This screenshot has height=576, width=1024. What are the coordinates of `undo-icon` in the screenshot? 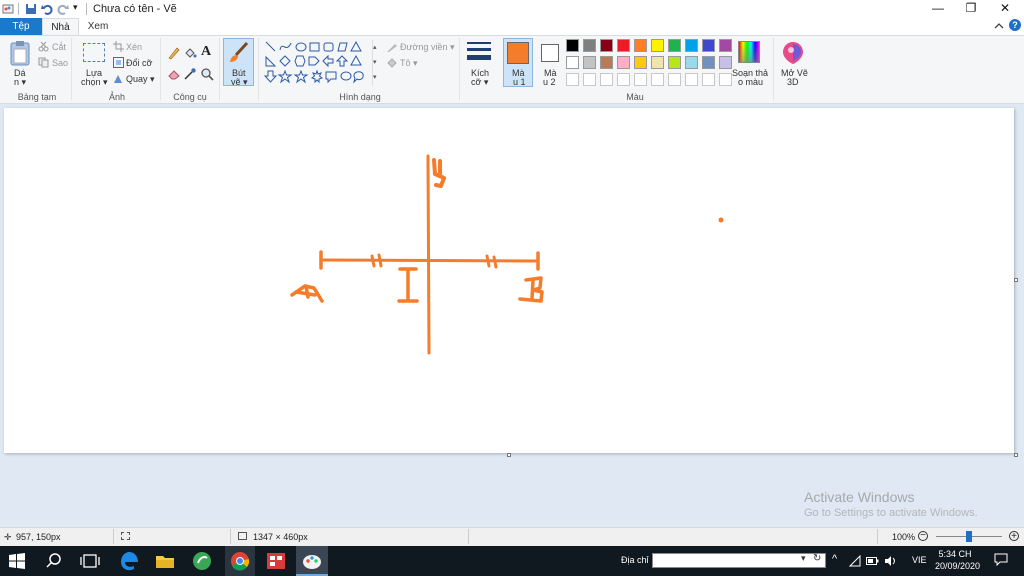 It's located at (47, 9).